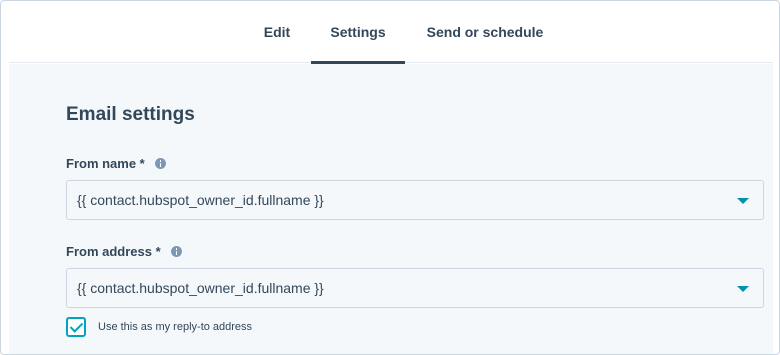 The height and width of the screenshot is (355, 780). What do you see at coordinates (415, 200) in the screenshot?
I see `from-name-select: {{ contact.hubspot_owner_id.fullname }}` at bounding box center [415, 200].